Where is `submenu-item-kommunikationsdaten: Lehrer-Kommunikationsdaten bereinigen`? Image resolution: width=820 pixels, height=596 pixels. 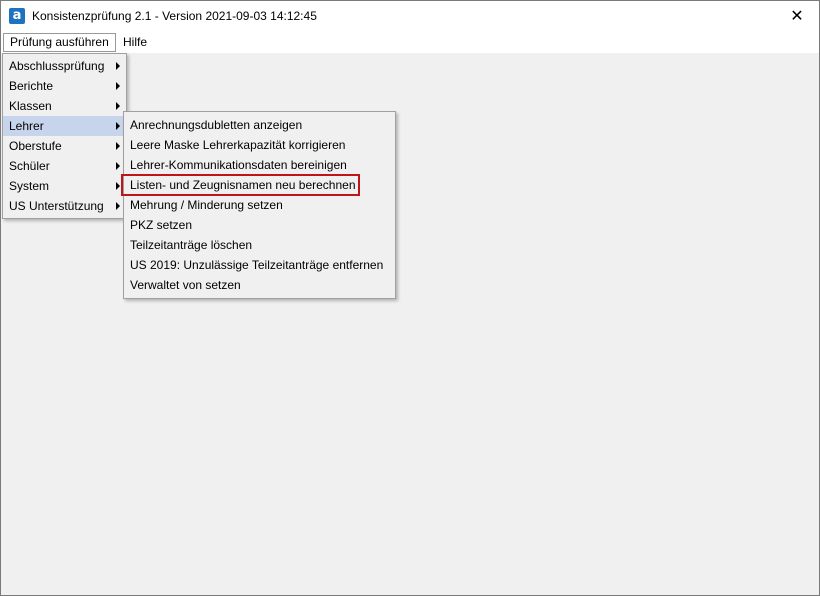 submenu-item-kommunikationsdaten: Lehrer-Kommunikationsdaten bereinigen is located at coordinates (259, 165).